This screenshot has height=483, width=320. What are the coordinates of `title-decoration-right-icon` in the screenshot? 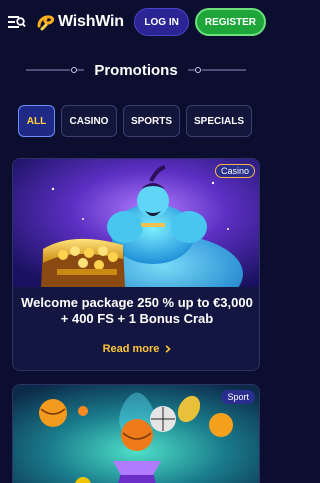 It's located at (216, 70).